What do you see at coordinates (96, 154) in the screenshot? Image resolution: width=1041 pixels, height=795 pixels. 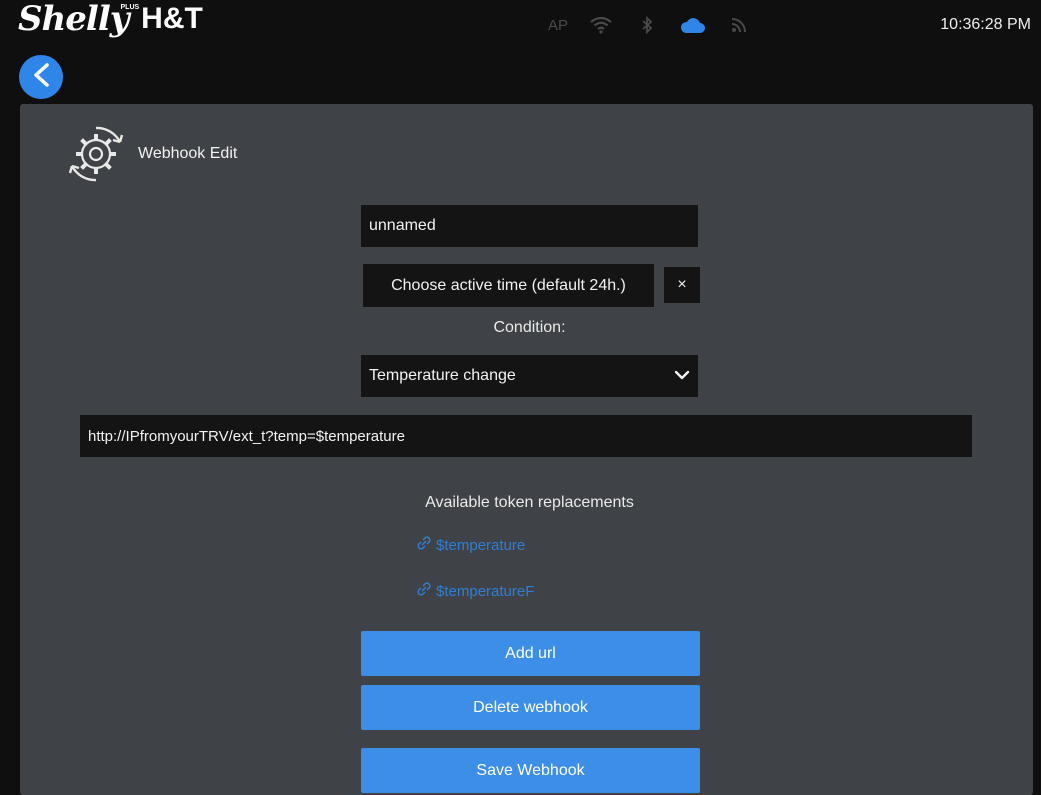 I see `gear-icon` at bounding box center [96, 154].